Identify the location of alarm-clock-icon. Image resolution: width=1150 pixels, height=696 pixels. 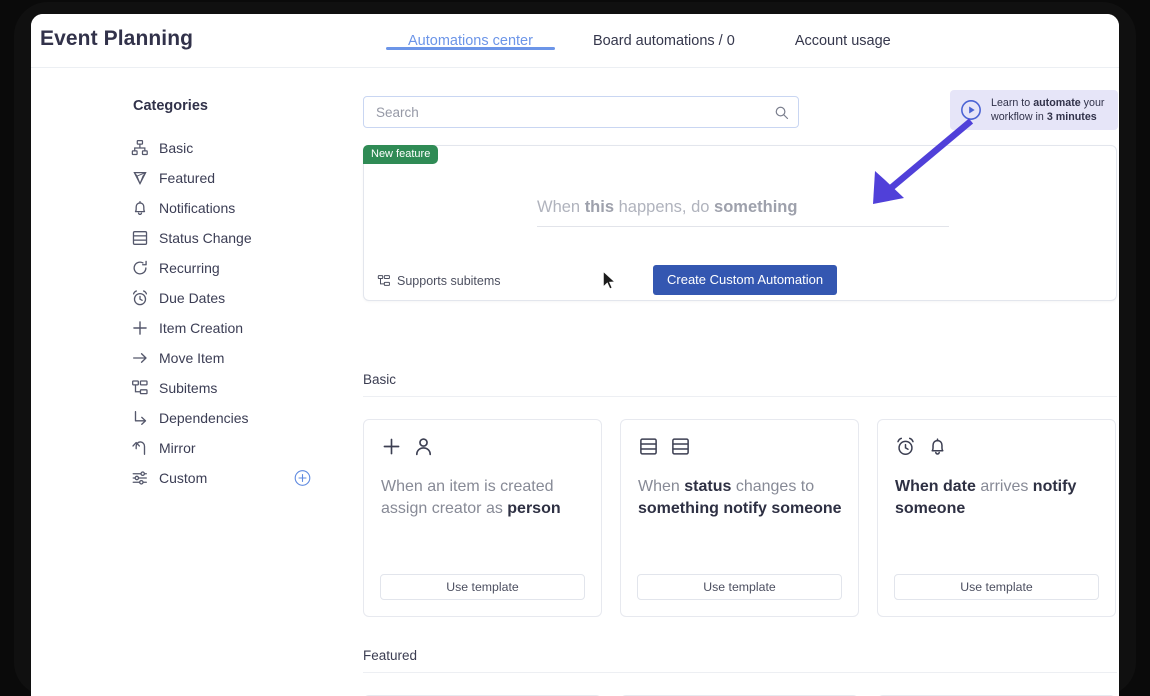
(905, 446).